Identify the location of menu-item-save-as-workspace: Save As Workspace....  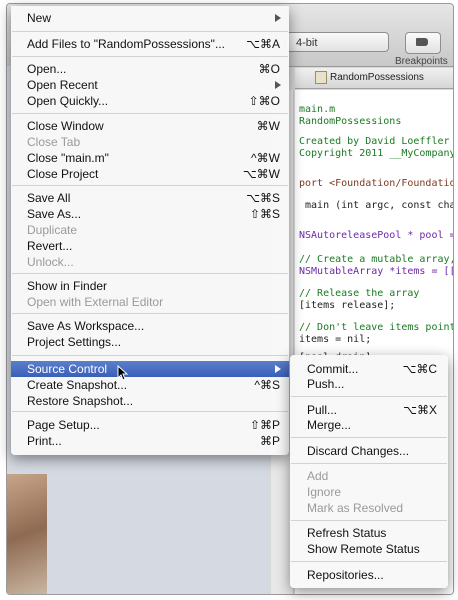
(150, 326).